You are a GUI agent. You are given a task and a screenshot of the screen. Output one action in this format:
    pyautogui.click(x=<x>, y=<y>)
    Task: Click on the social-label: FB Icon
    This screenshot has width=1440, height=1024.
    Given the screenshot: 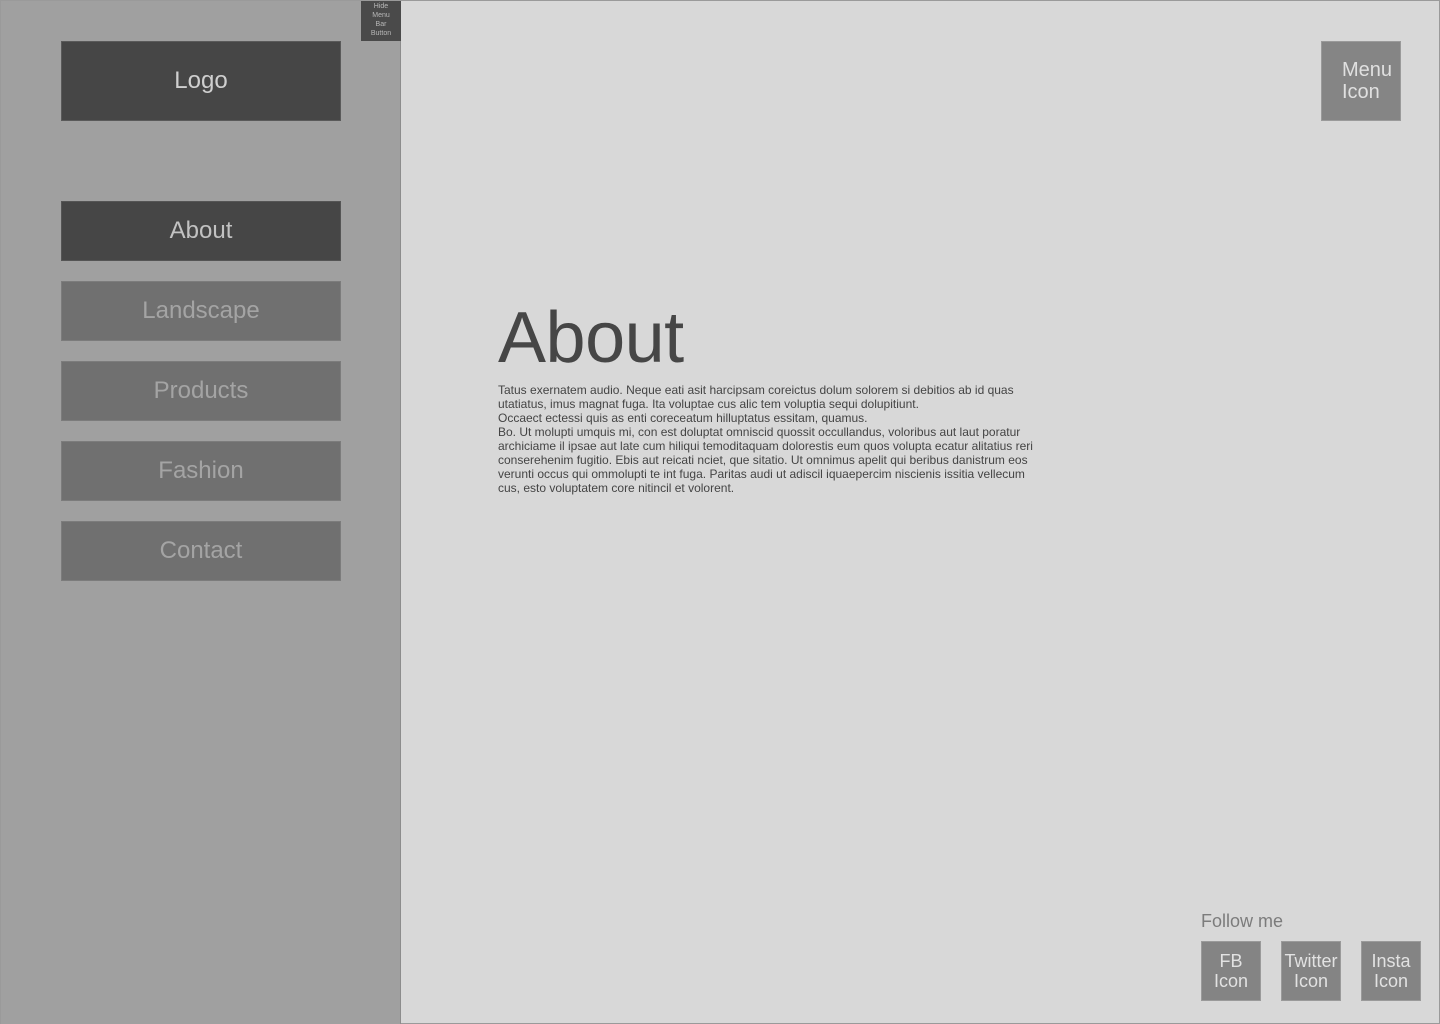 What is the action you would take?
    pyautogui.click(x=1231, y=971)
    